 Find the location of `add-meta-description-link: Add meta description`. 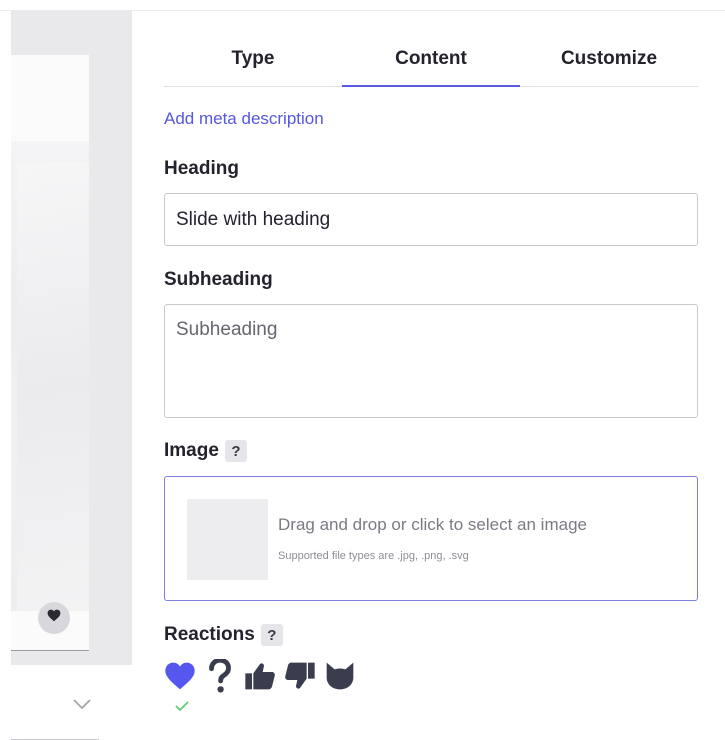

add-meta-description-link: Add meta description is located at coordinates (244, 119).